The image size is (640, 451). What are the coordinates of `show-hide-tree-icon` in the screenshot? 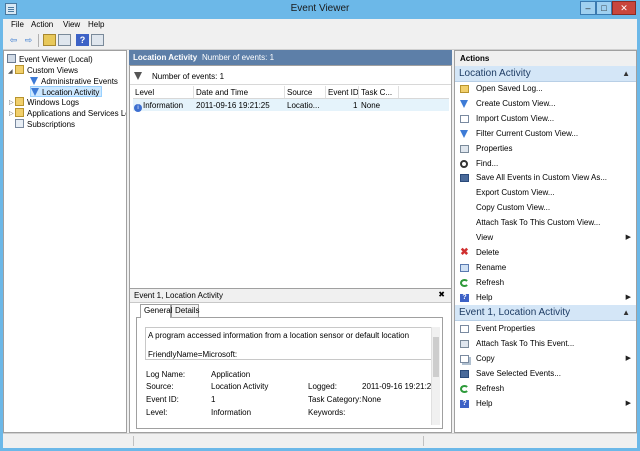 It's located at (64, 40).